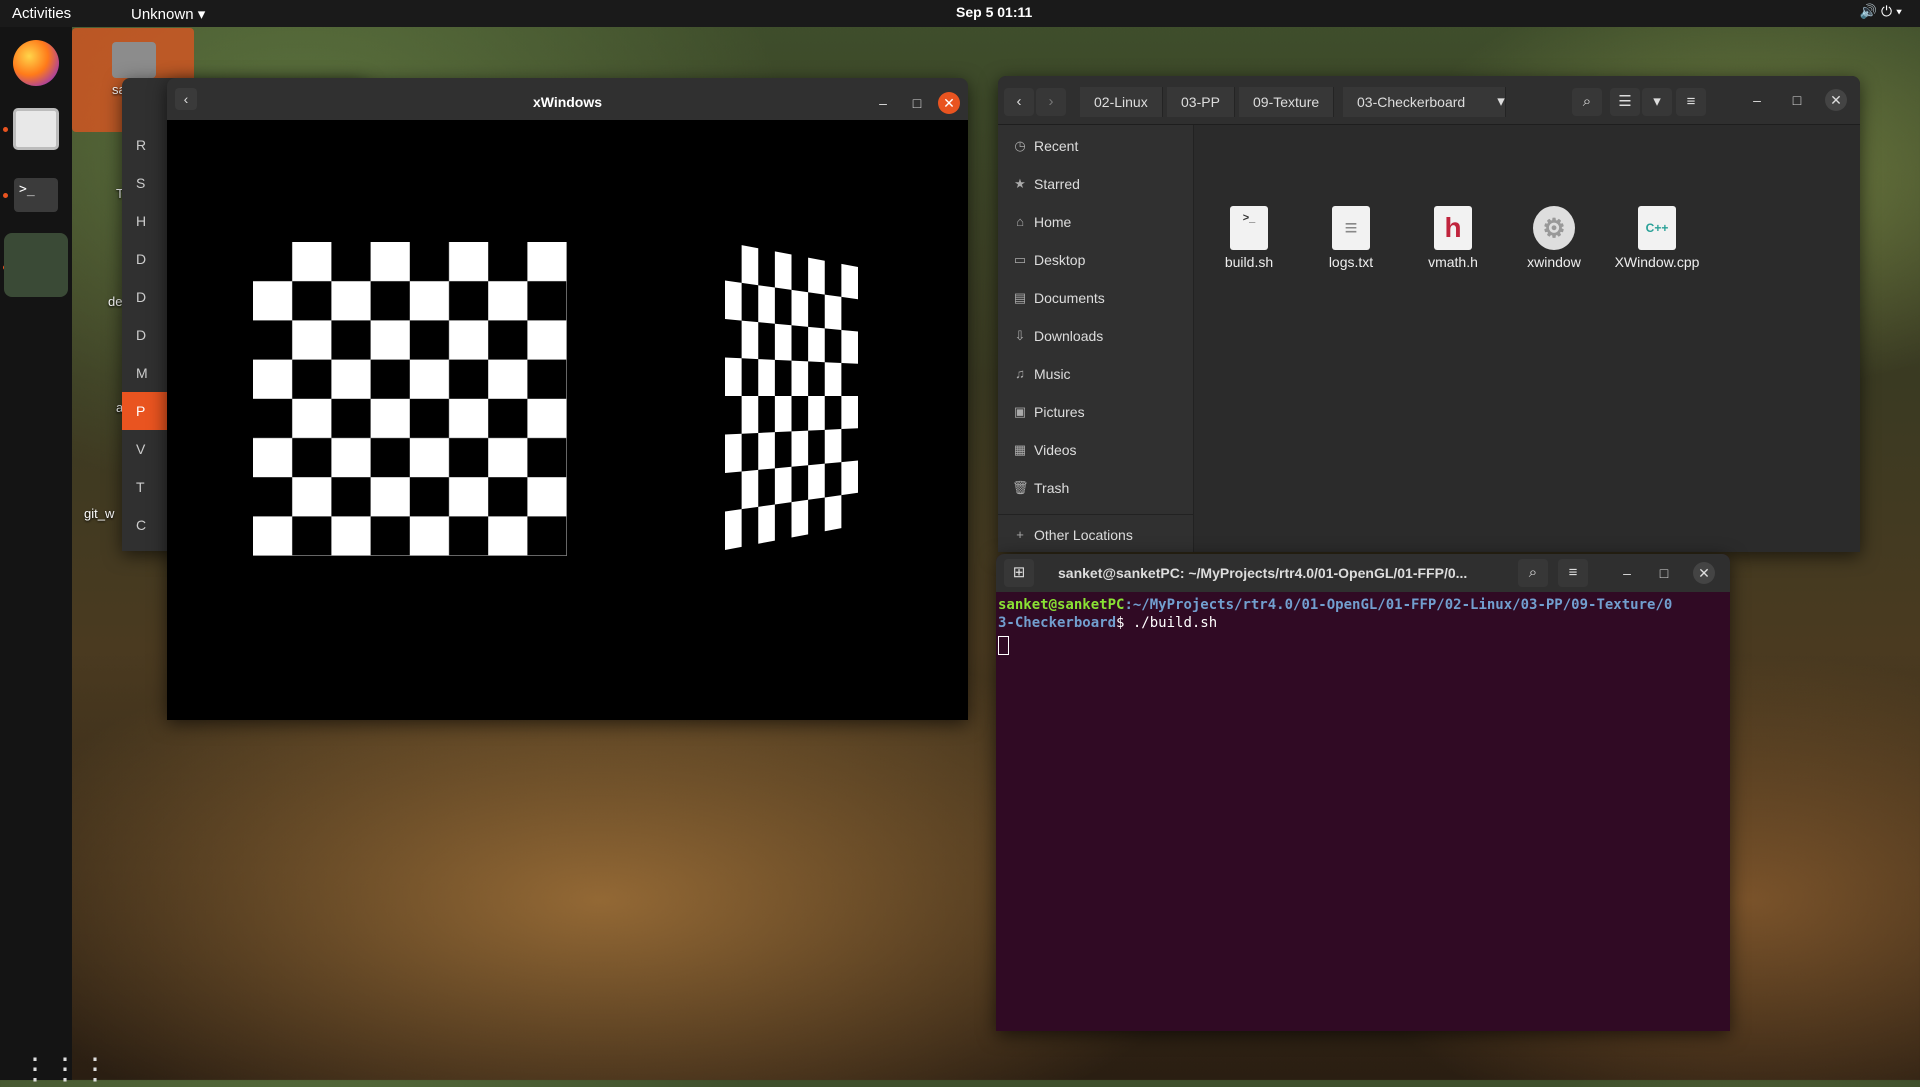  I want to click on sidebar-item-downloads: ⇩ Downloads, so click(1095, 336).